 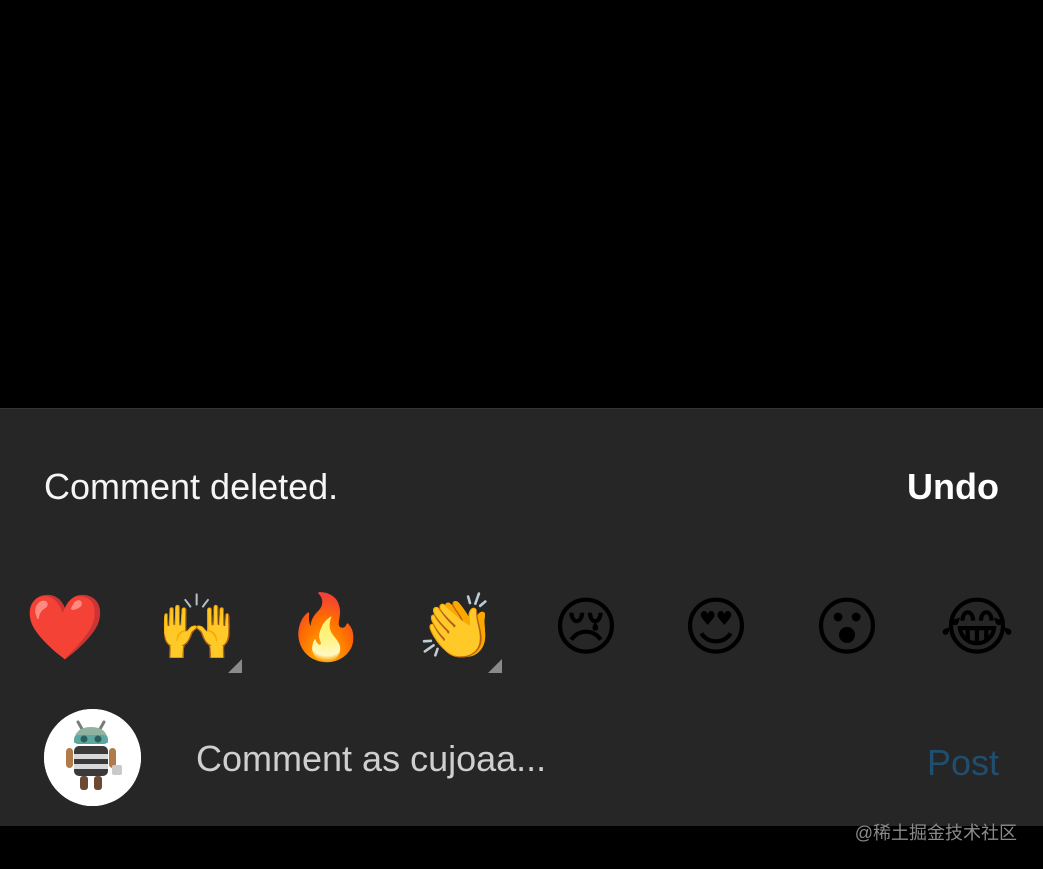 I want to click on undo-button: Undo, so click(x=953, y=487).